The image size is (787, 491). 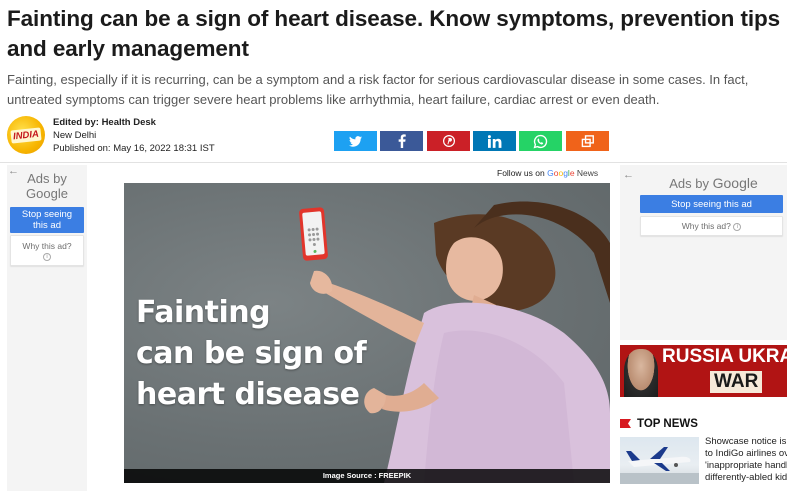 I want to click on follow-prefix: Follow us on, so click(x=521, y=173).